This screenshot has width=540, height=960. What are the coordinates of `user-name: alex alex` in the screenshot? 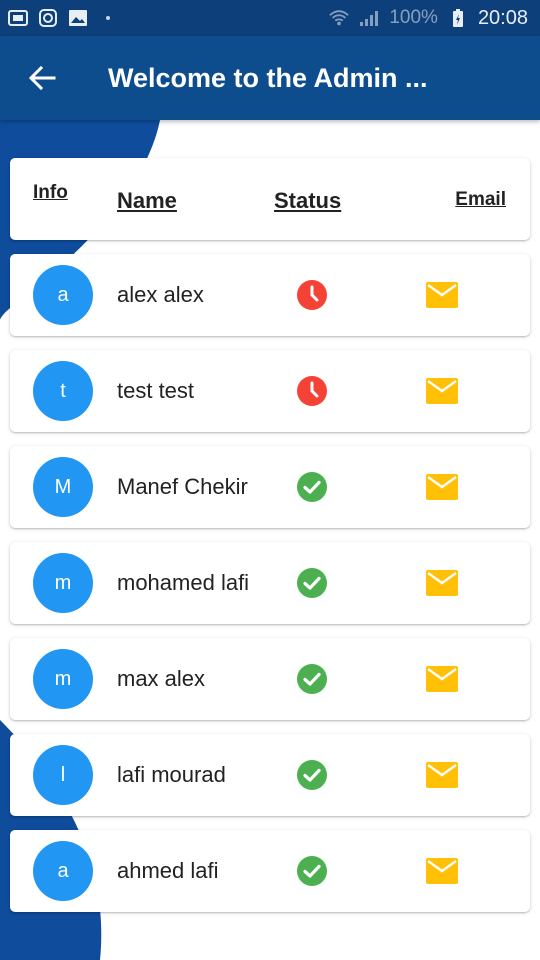 It's located at (160, 294).